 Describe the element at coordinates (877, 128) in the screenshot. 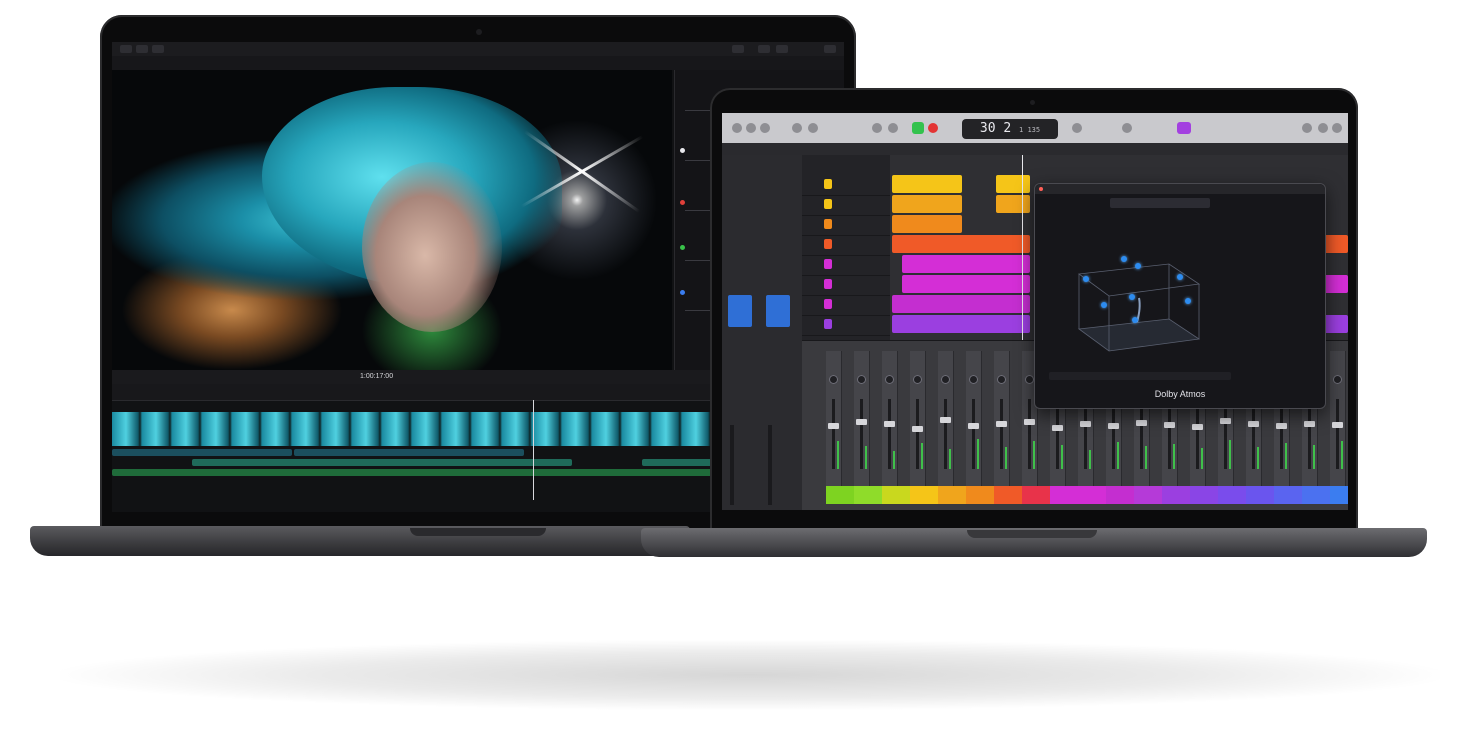

I see `rewind-icon` at that location.